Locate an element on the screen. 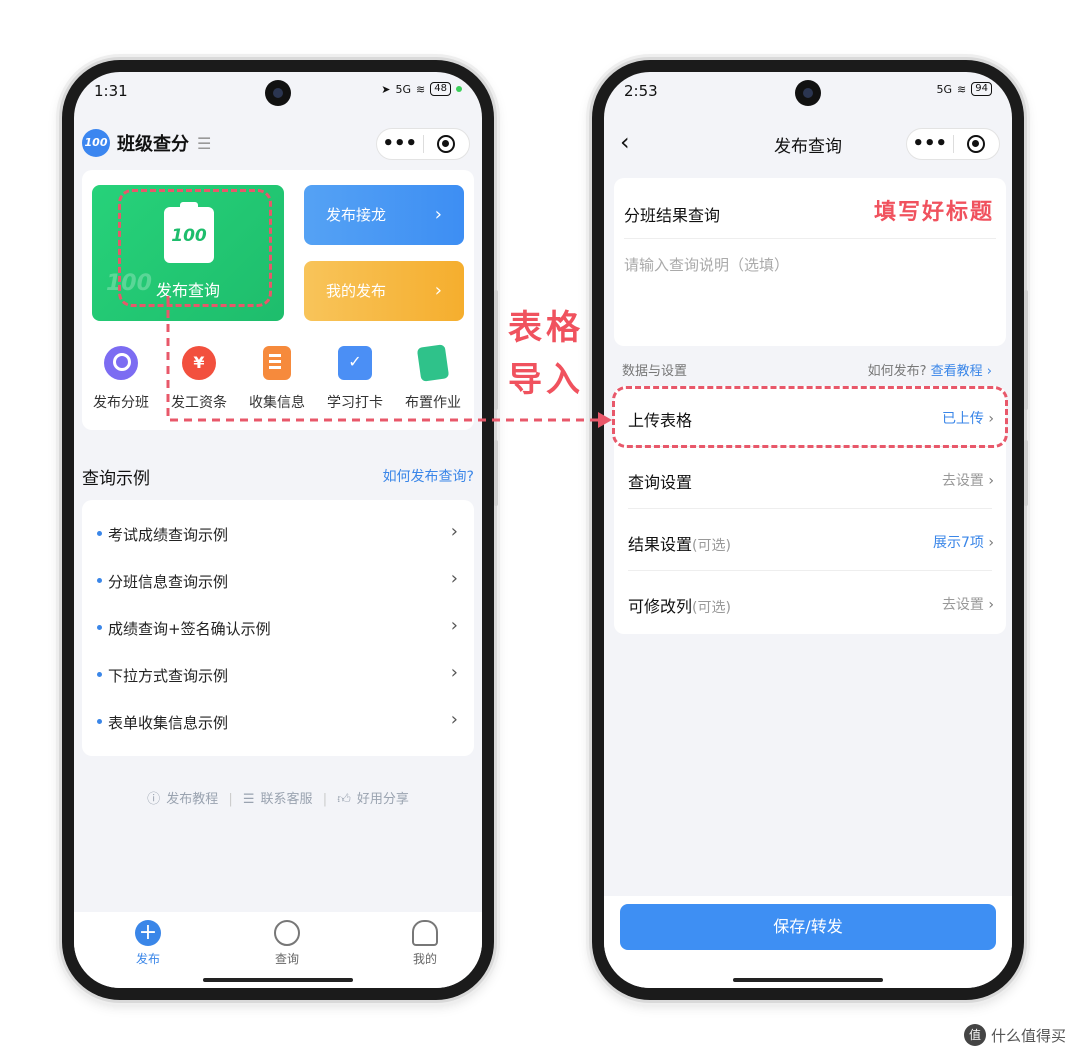 Image resolution: width=1080 pixels, height=1056 pixels. site-watermark: 值 什么值得买 is located at coordinates (1014, 1035).